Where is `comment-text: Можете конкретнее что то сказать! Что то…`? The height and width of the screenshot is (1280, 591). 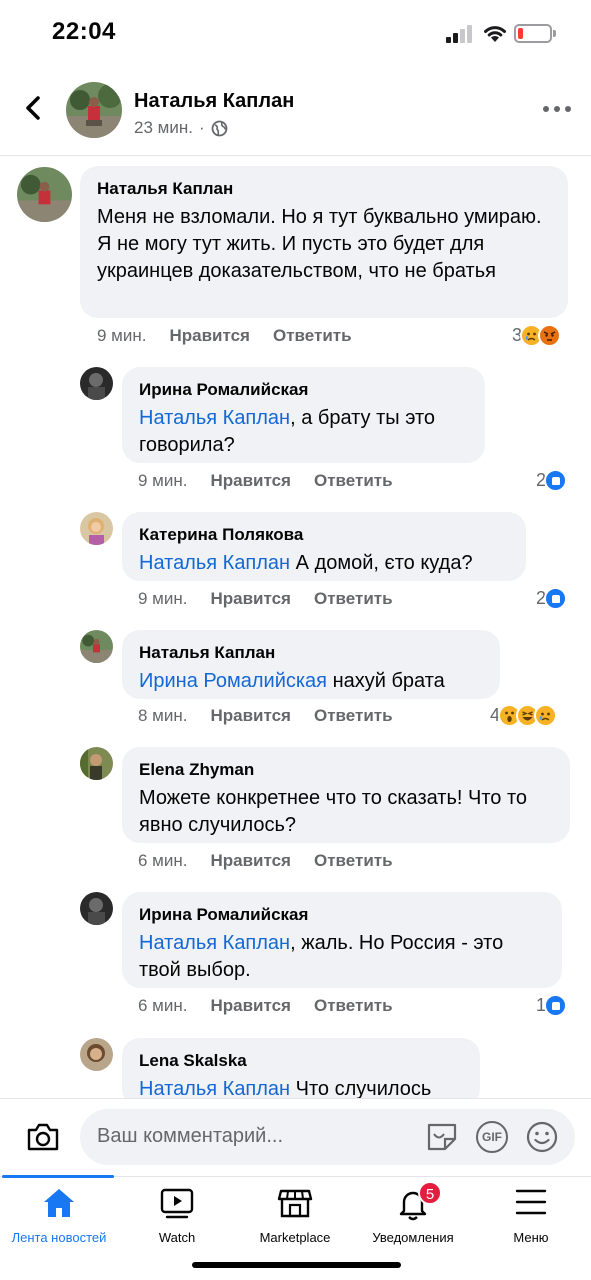
comment-text: Можете конкретнее что то сказать! Что то… is located at coordinates (333, 811).